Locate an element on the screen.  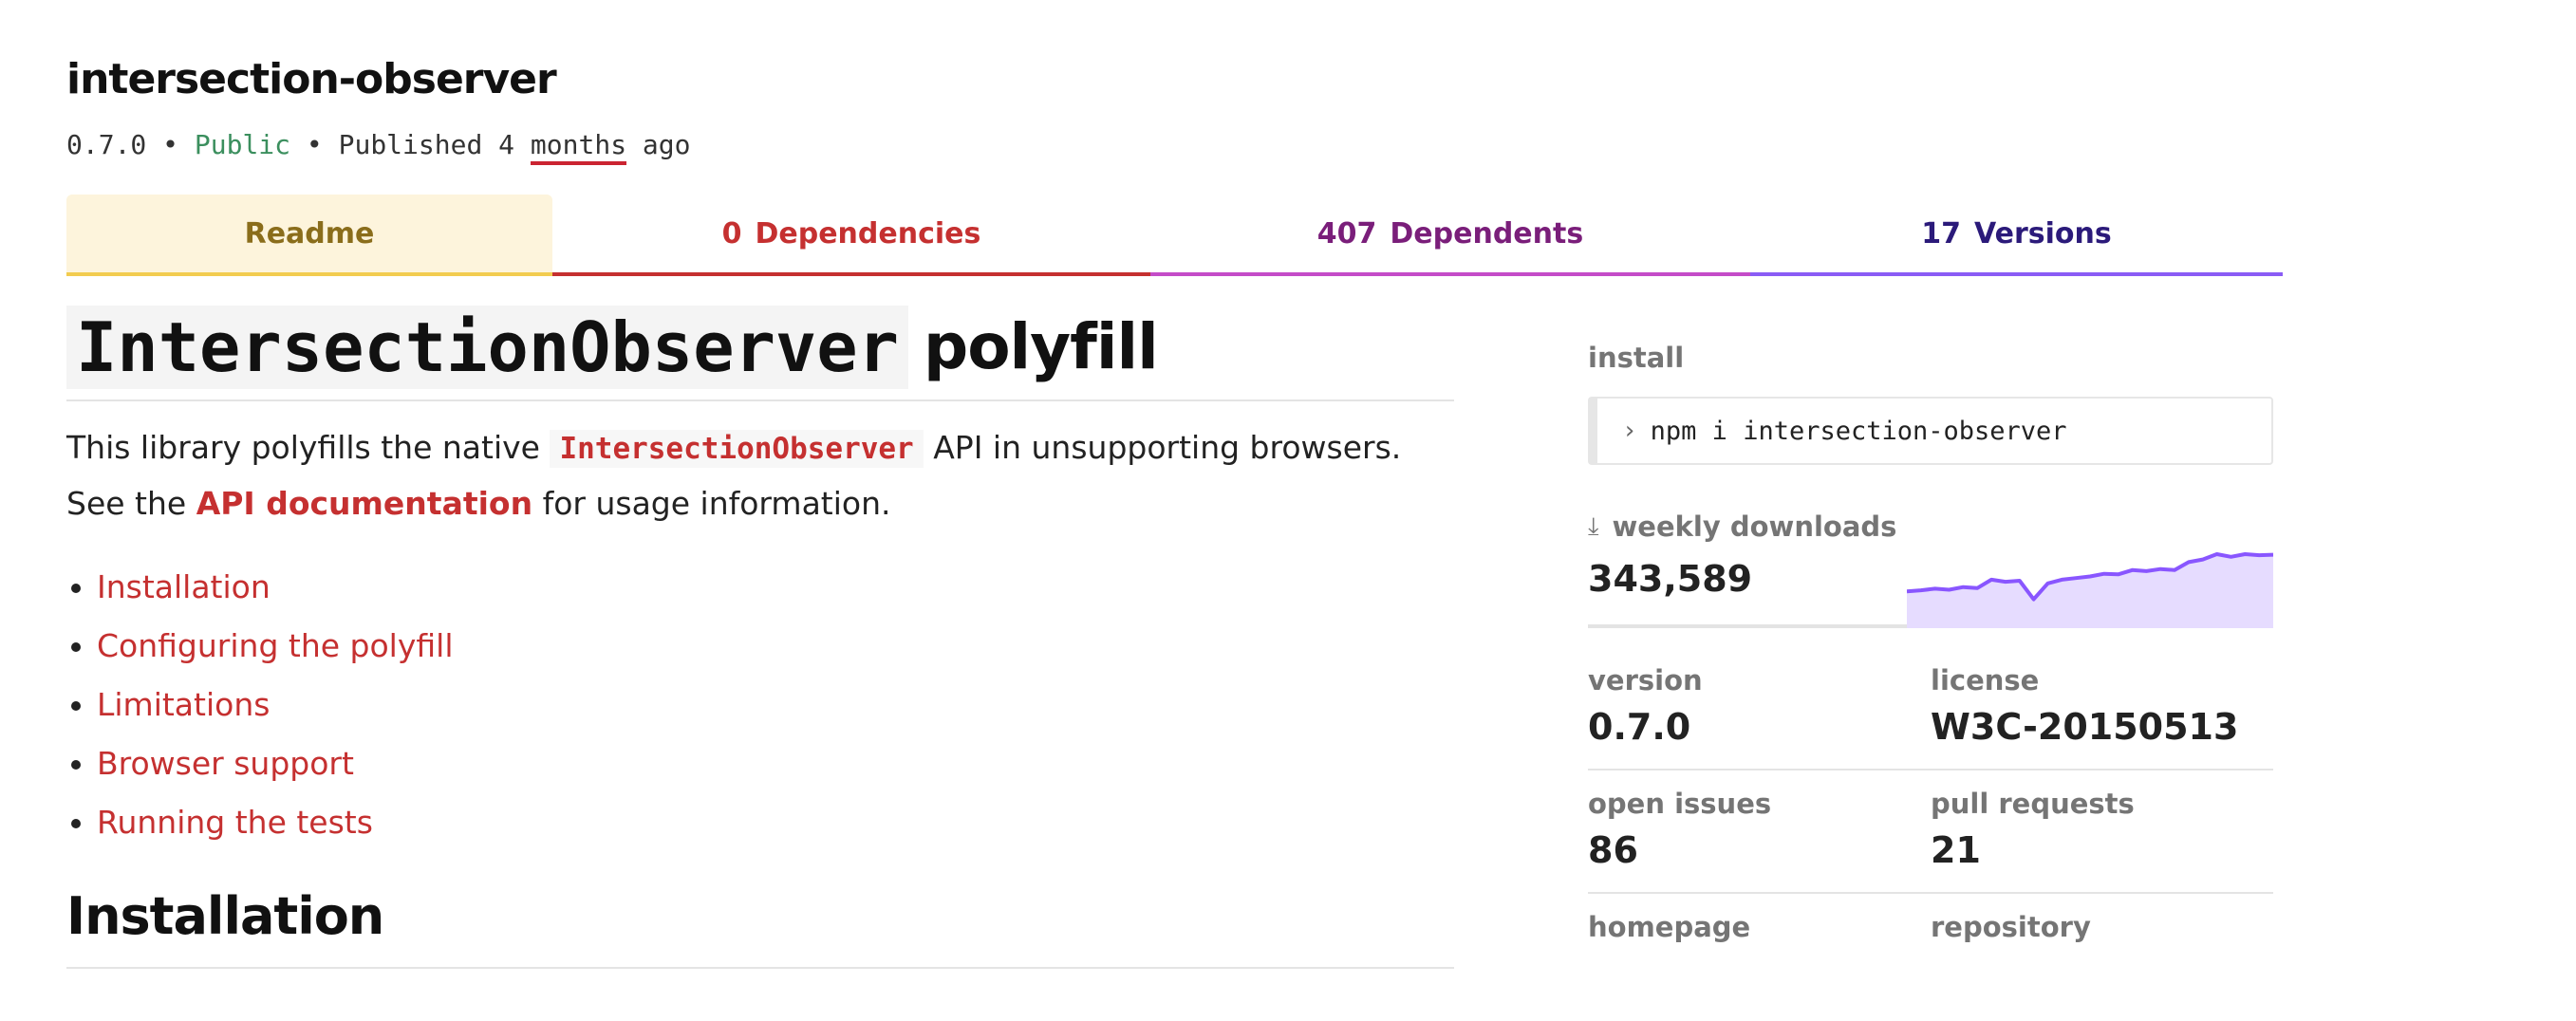
stat-row: open issues 86 pull requests 21 is located at coordinates (1930, 832).